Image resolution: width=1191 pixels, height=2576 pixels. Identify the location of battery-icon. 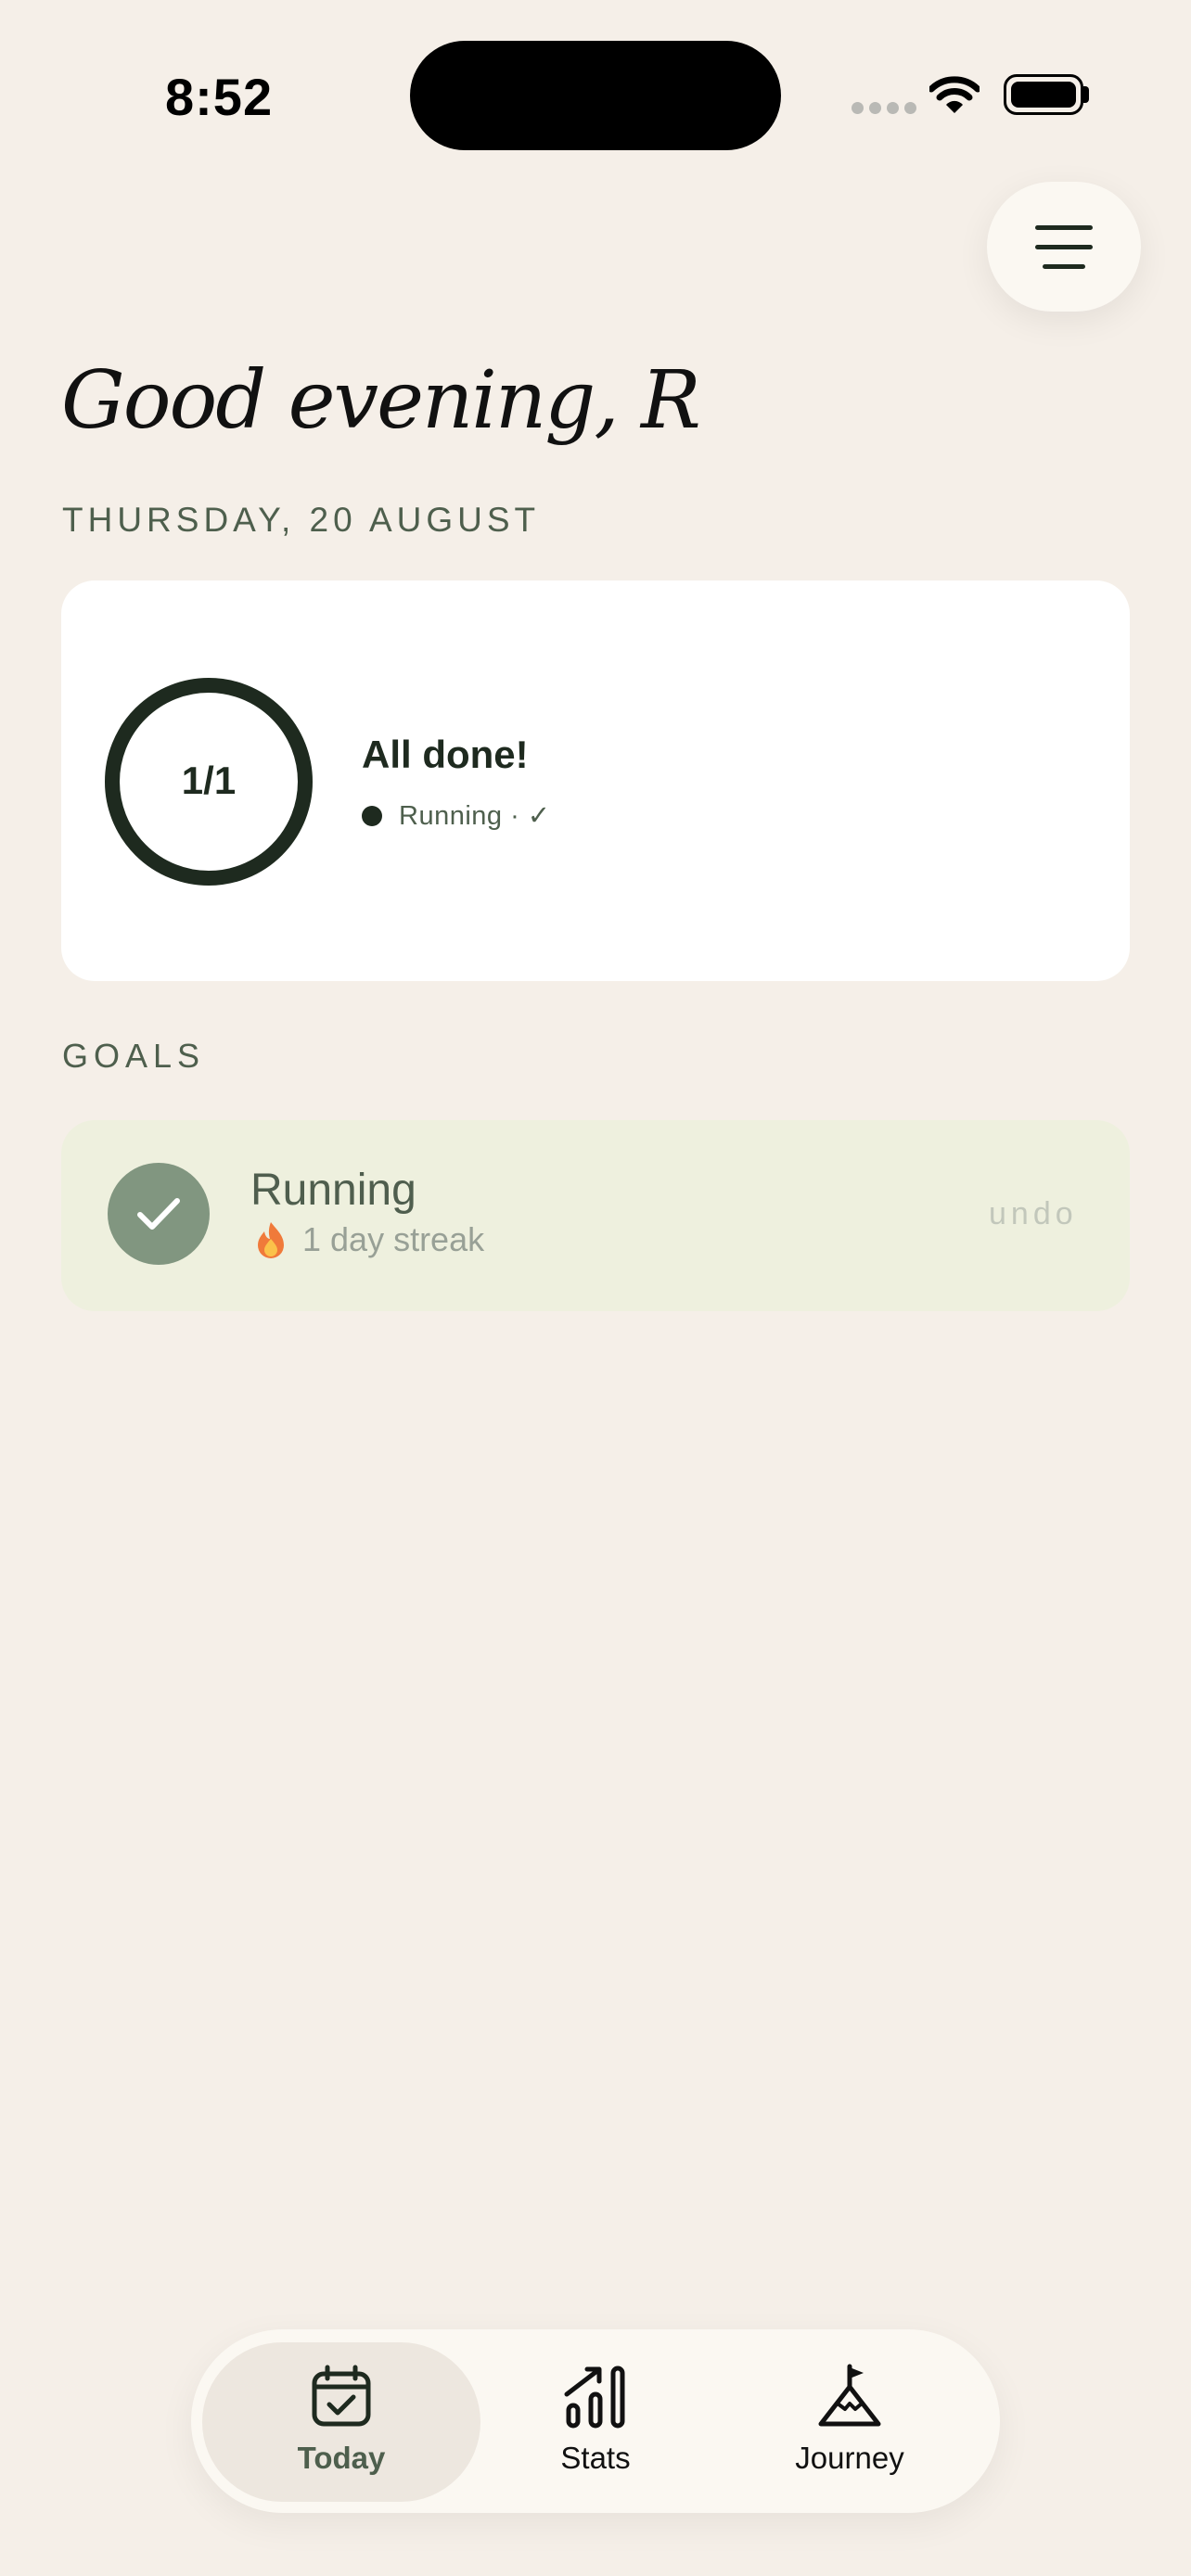
(1043, 94).